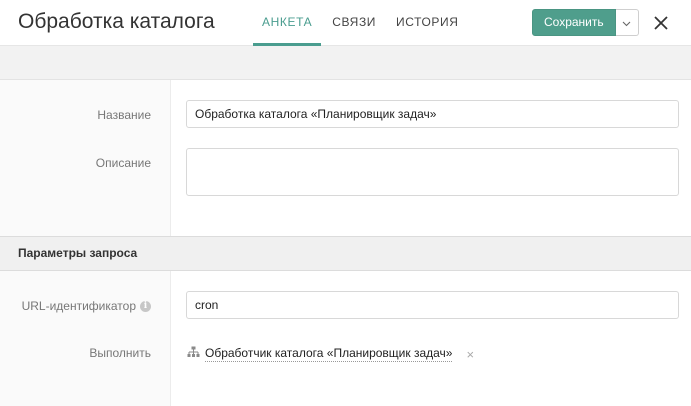  I want to click on close-icon, so click(661, 27).